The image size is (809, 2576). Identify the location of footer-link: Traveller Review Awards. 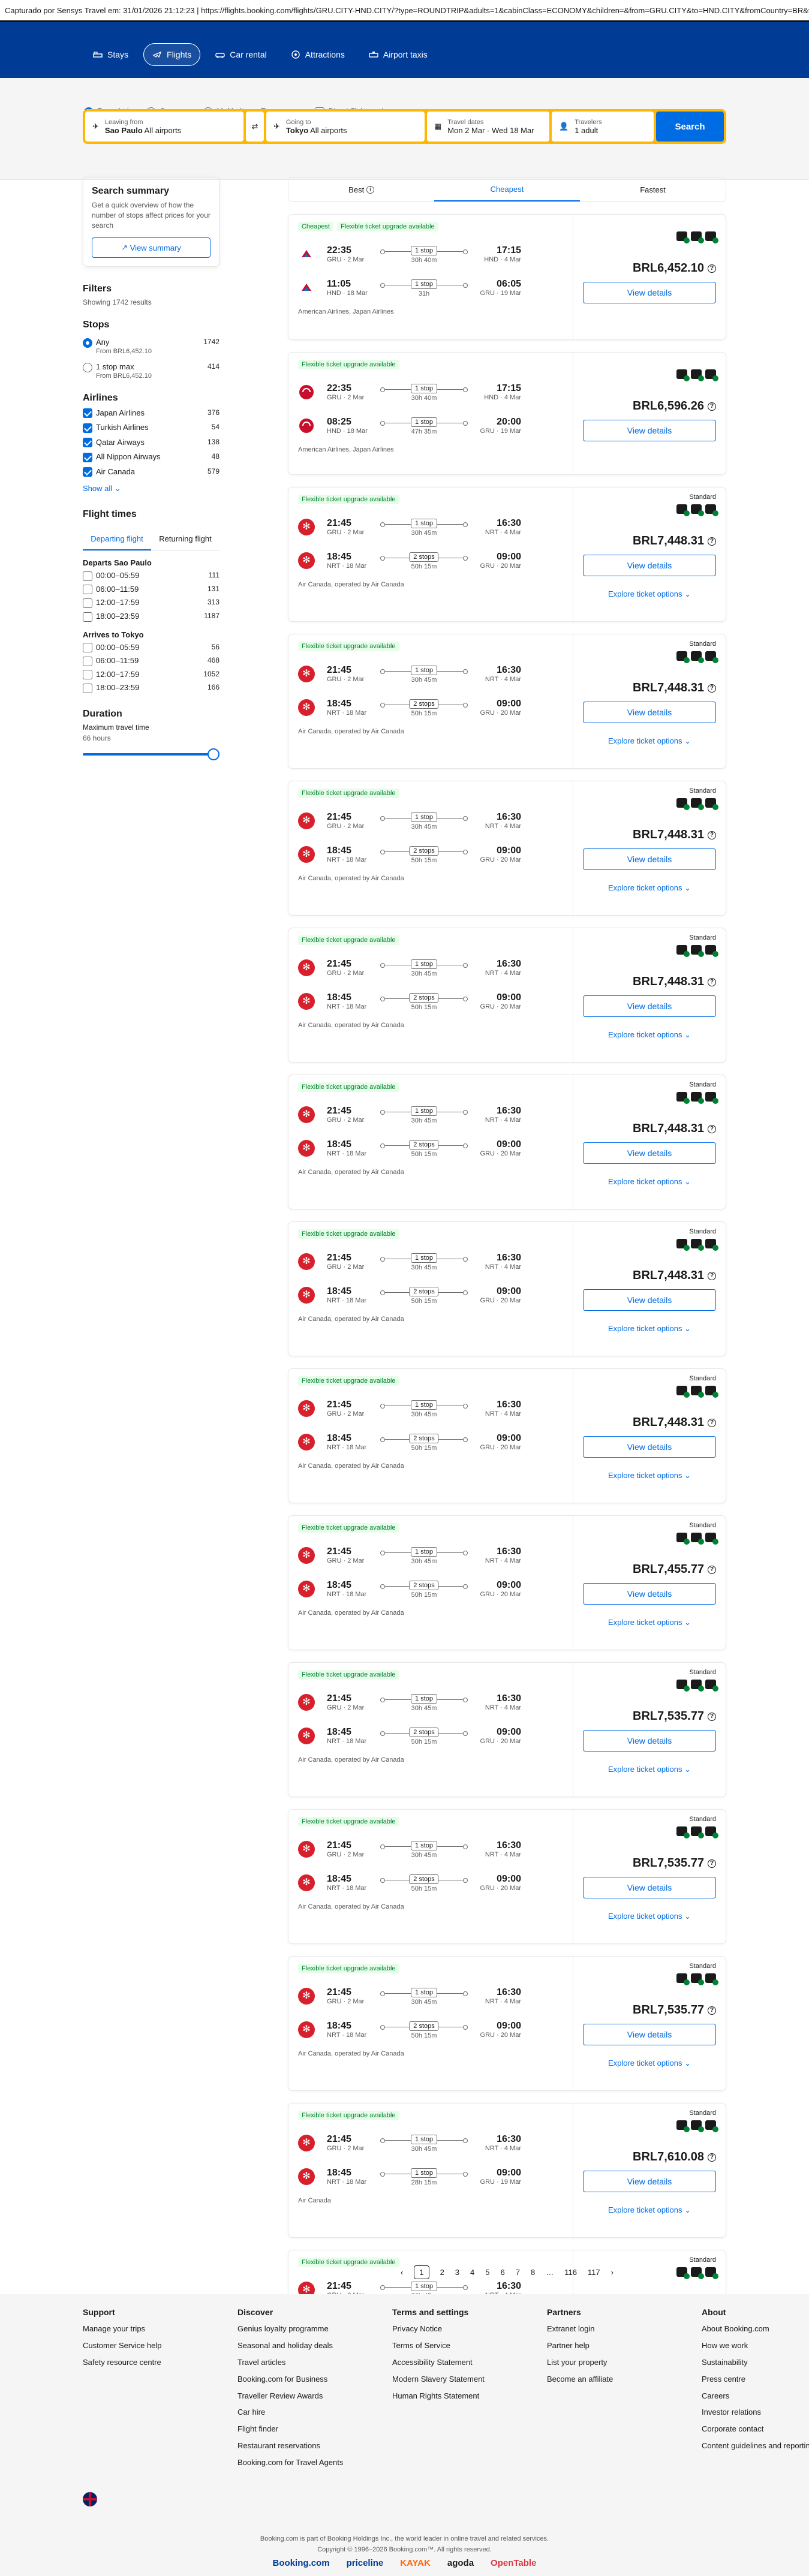
(314, 2396).